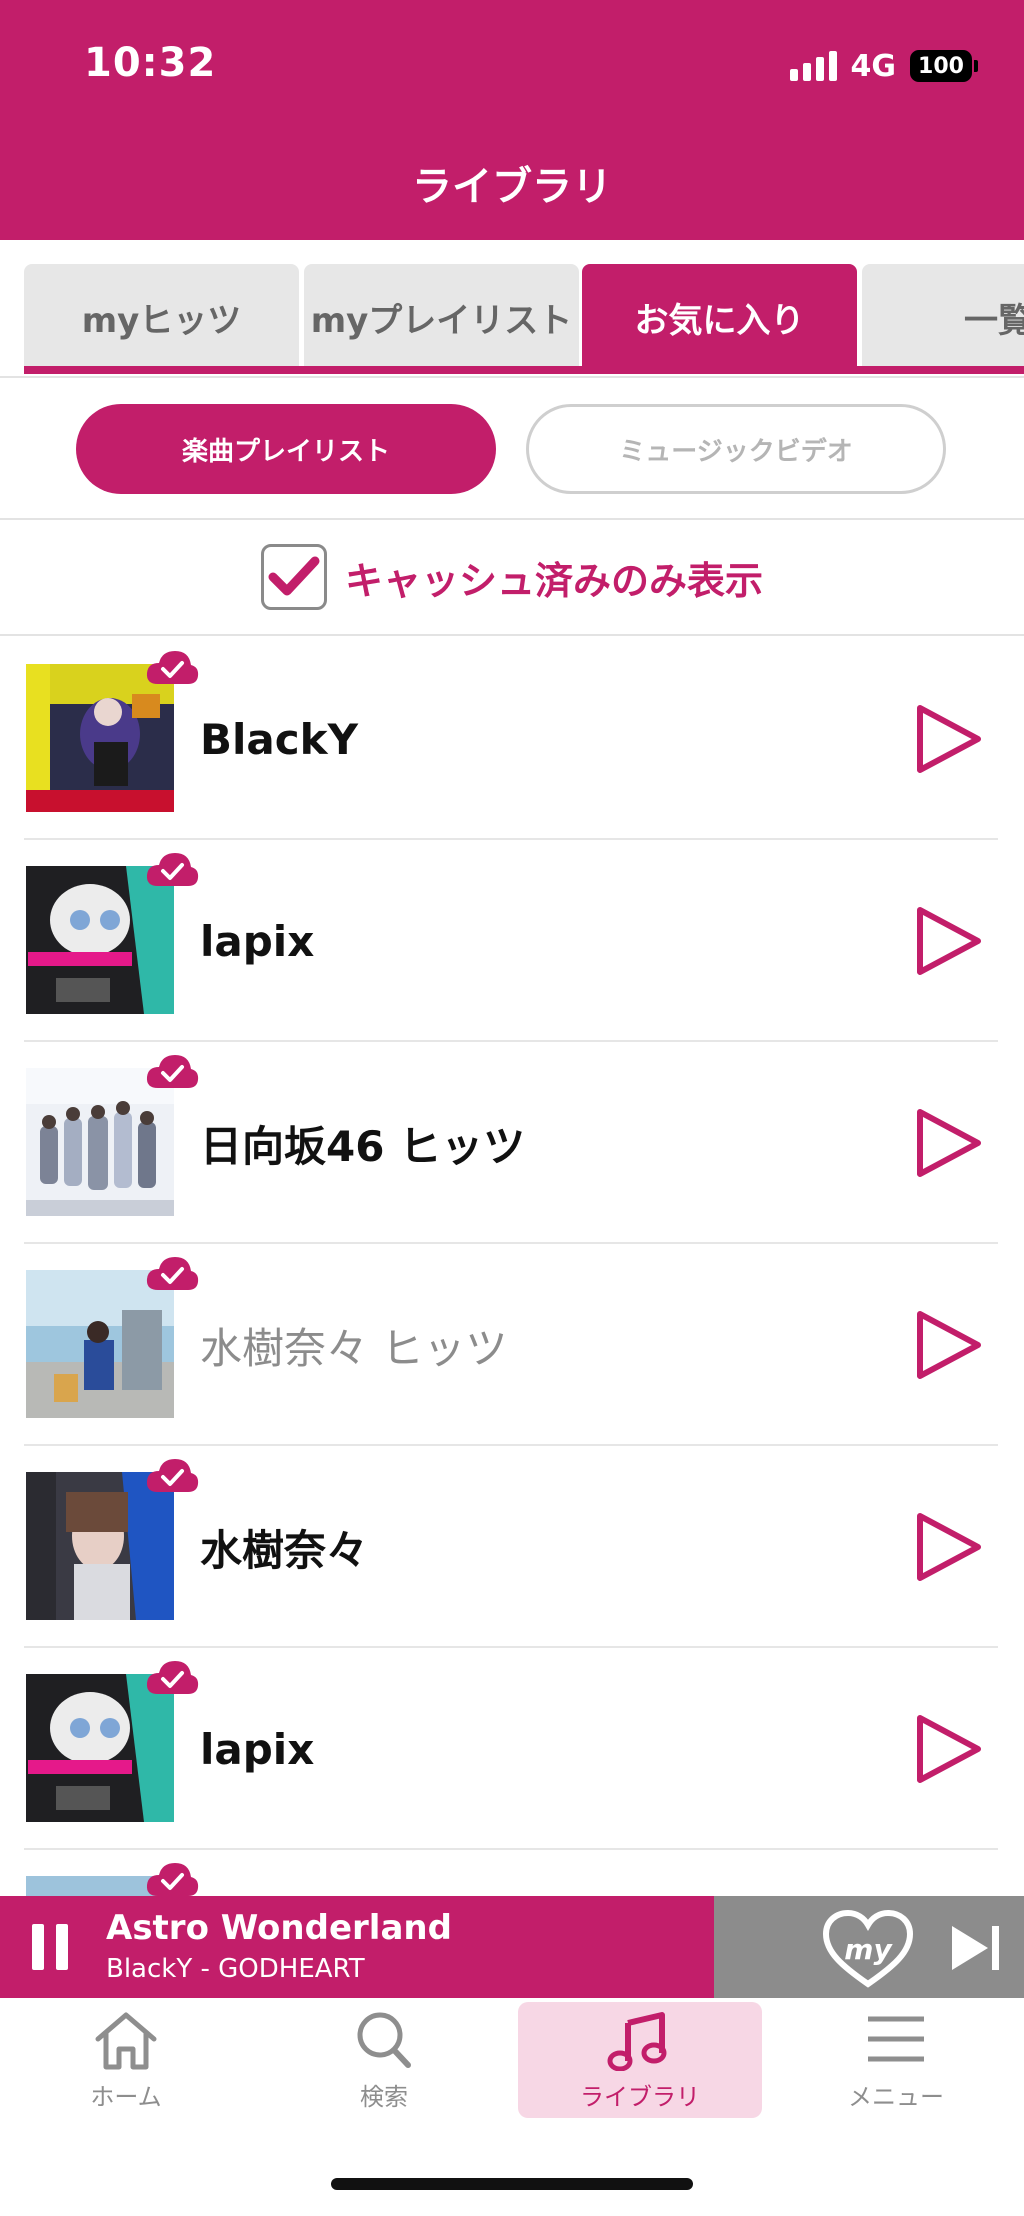 This screenshot has width=1024, height=2216. I want to click on cache-filter-checkbox, so click(293, 577).